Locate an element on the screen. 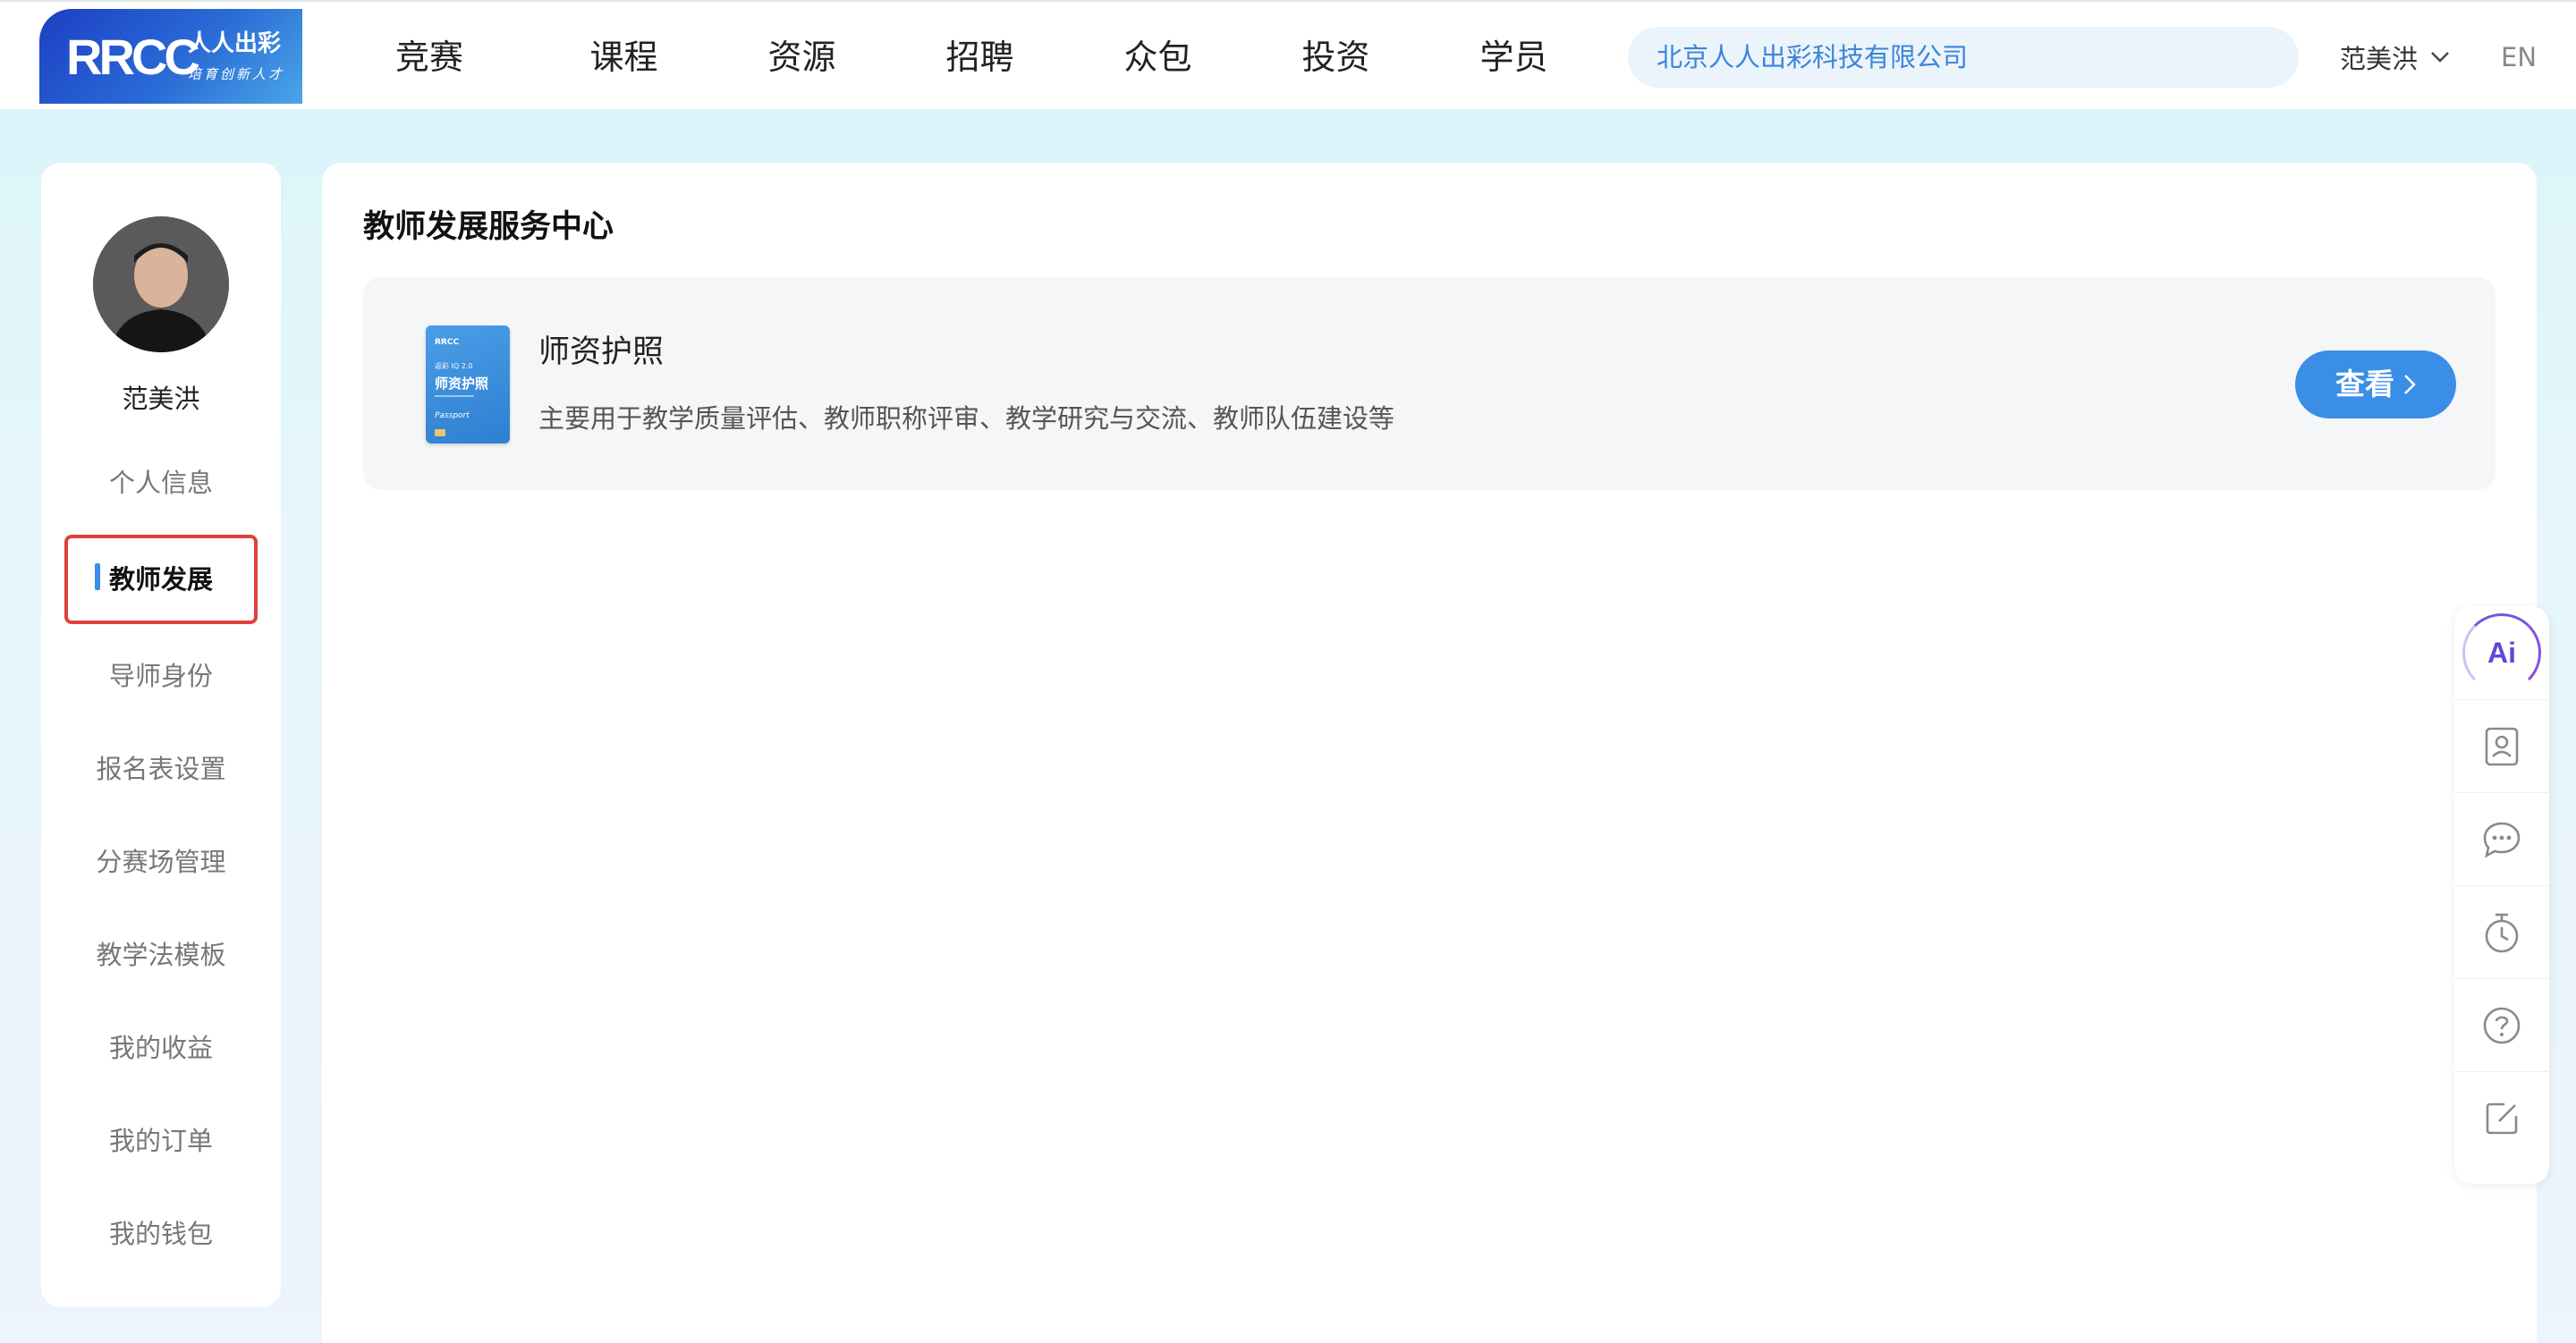 The image size is (2576, 1343). timer-icon is located at coordinates (2502, 933).